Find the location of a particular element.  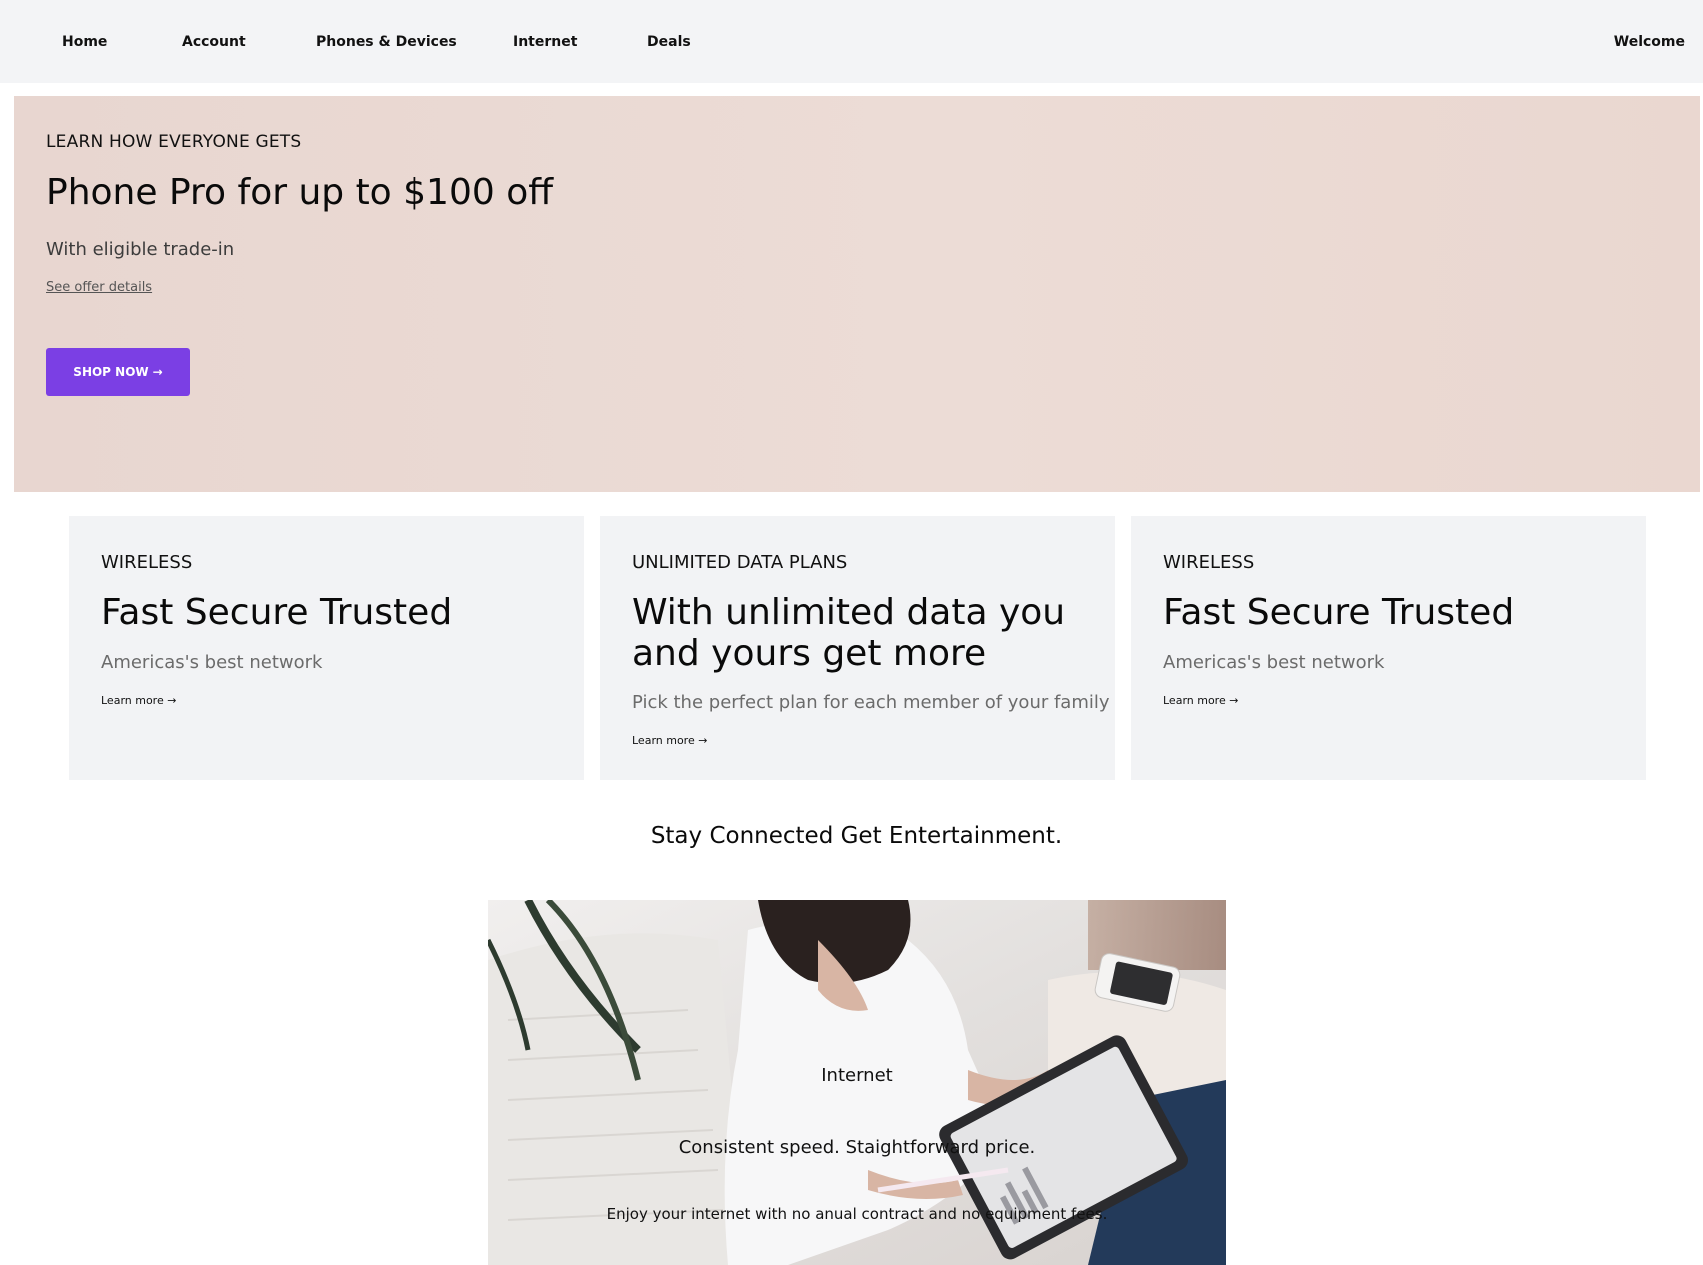

shop-now-button: SHOP NOW → is located at coordinates (118, 372).